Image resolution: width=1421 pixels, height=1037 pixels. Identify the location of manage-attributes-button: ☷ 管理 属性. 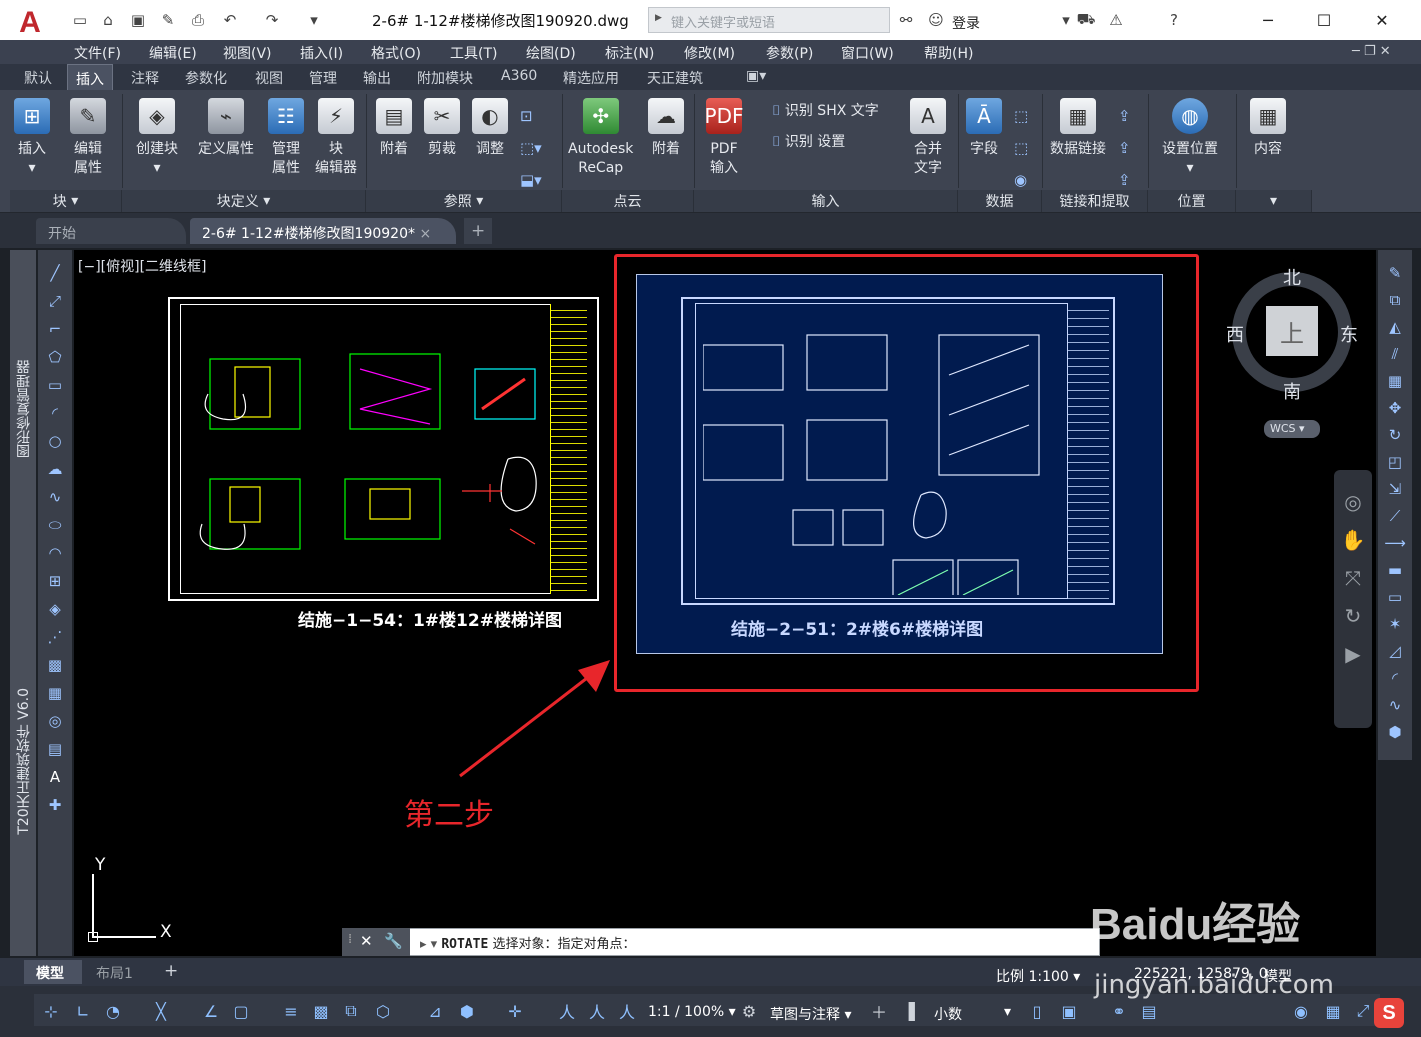
(286, 138).